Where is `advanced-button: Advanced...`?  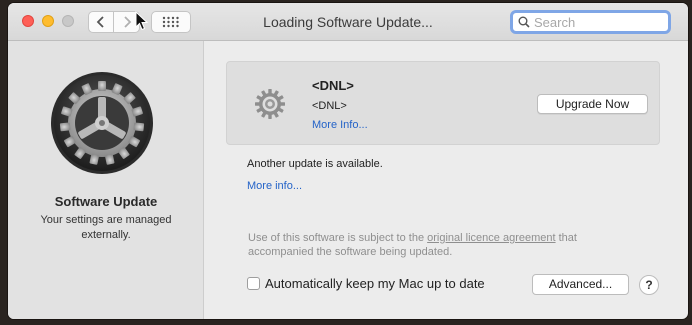
advanced-button: Advanced... is located at coordinates (580, 284).